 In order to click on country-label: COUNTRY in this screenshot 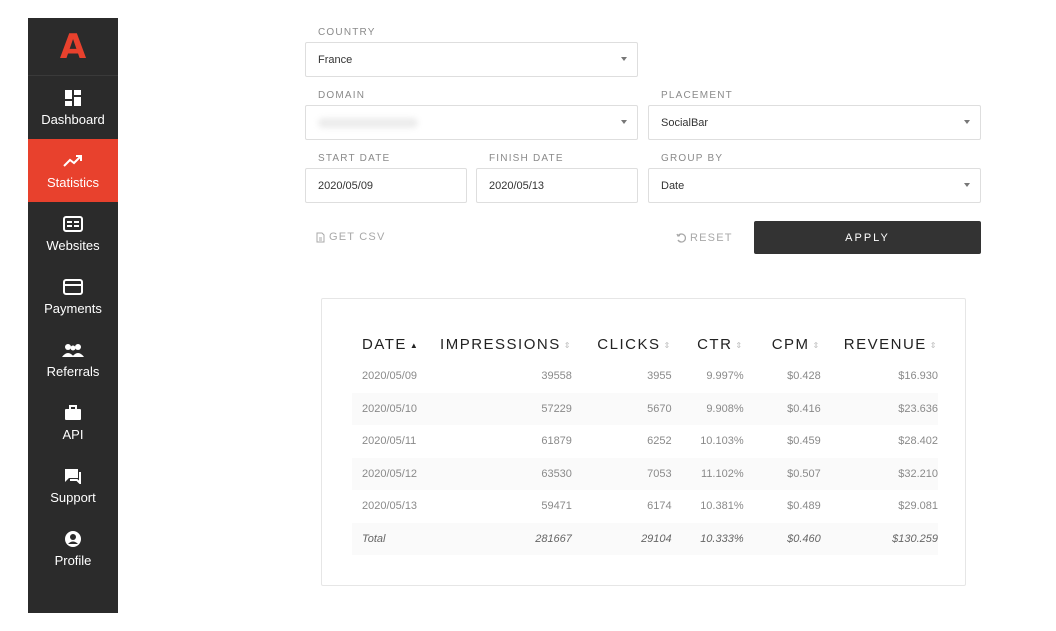, I will do `click(347, 32)`.